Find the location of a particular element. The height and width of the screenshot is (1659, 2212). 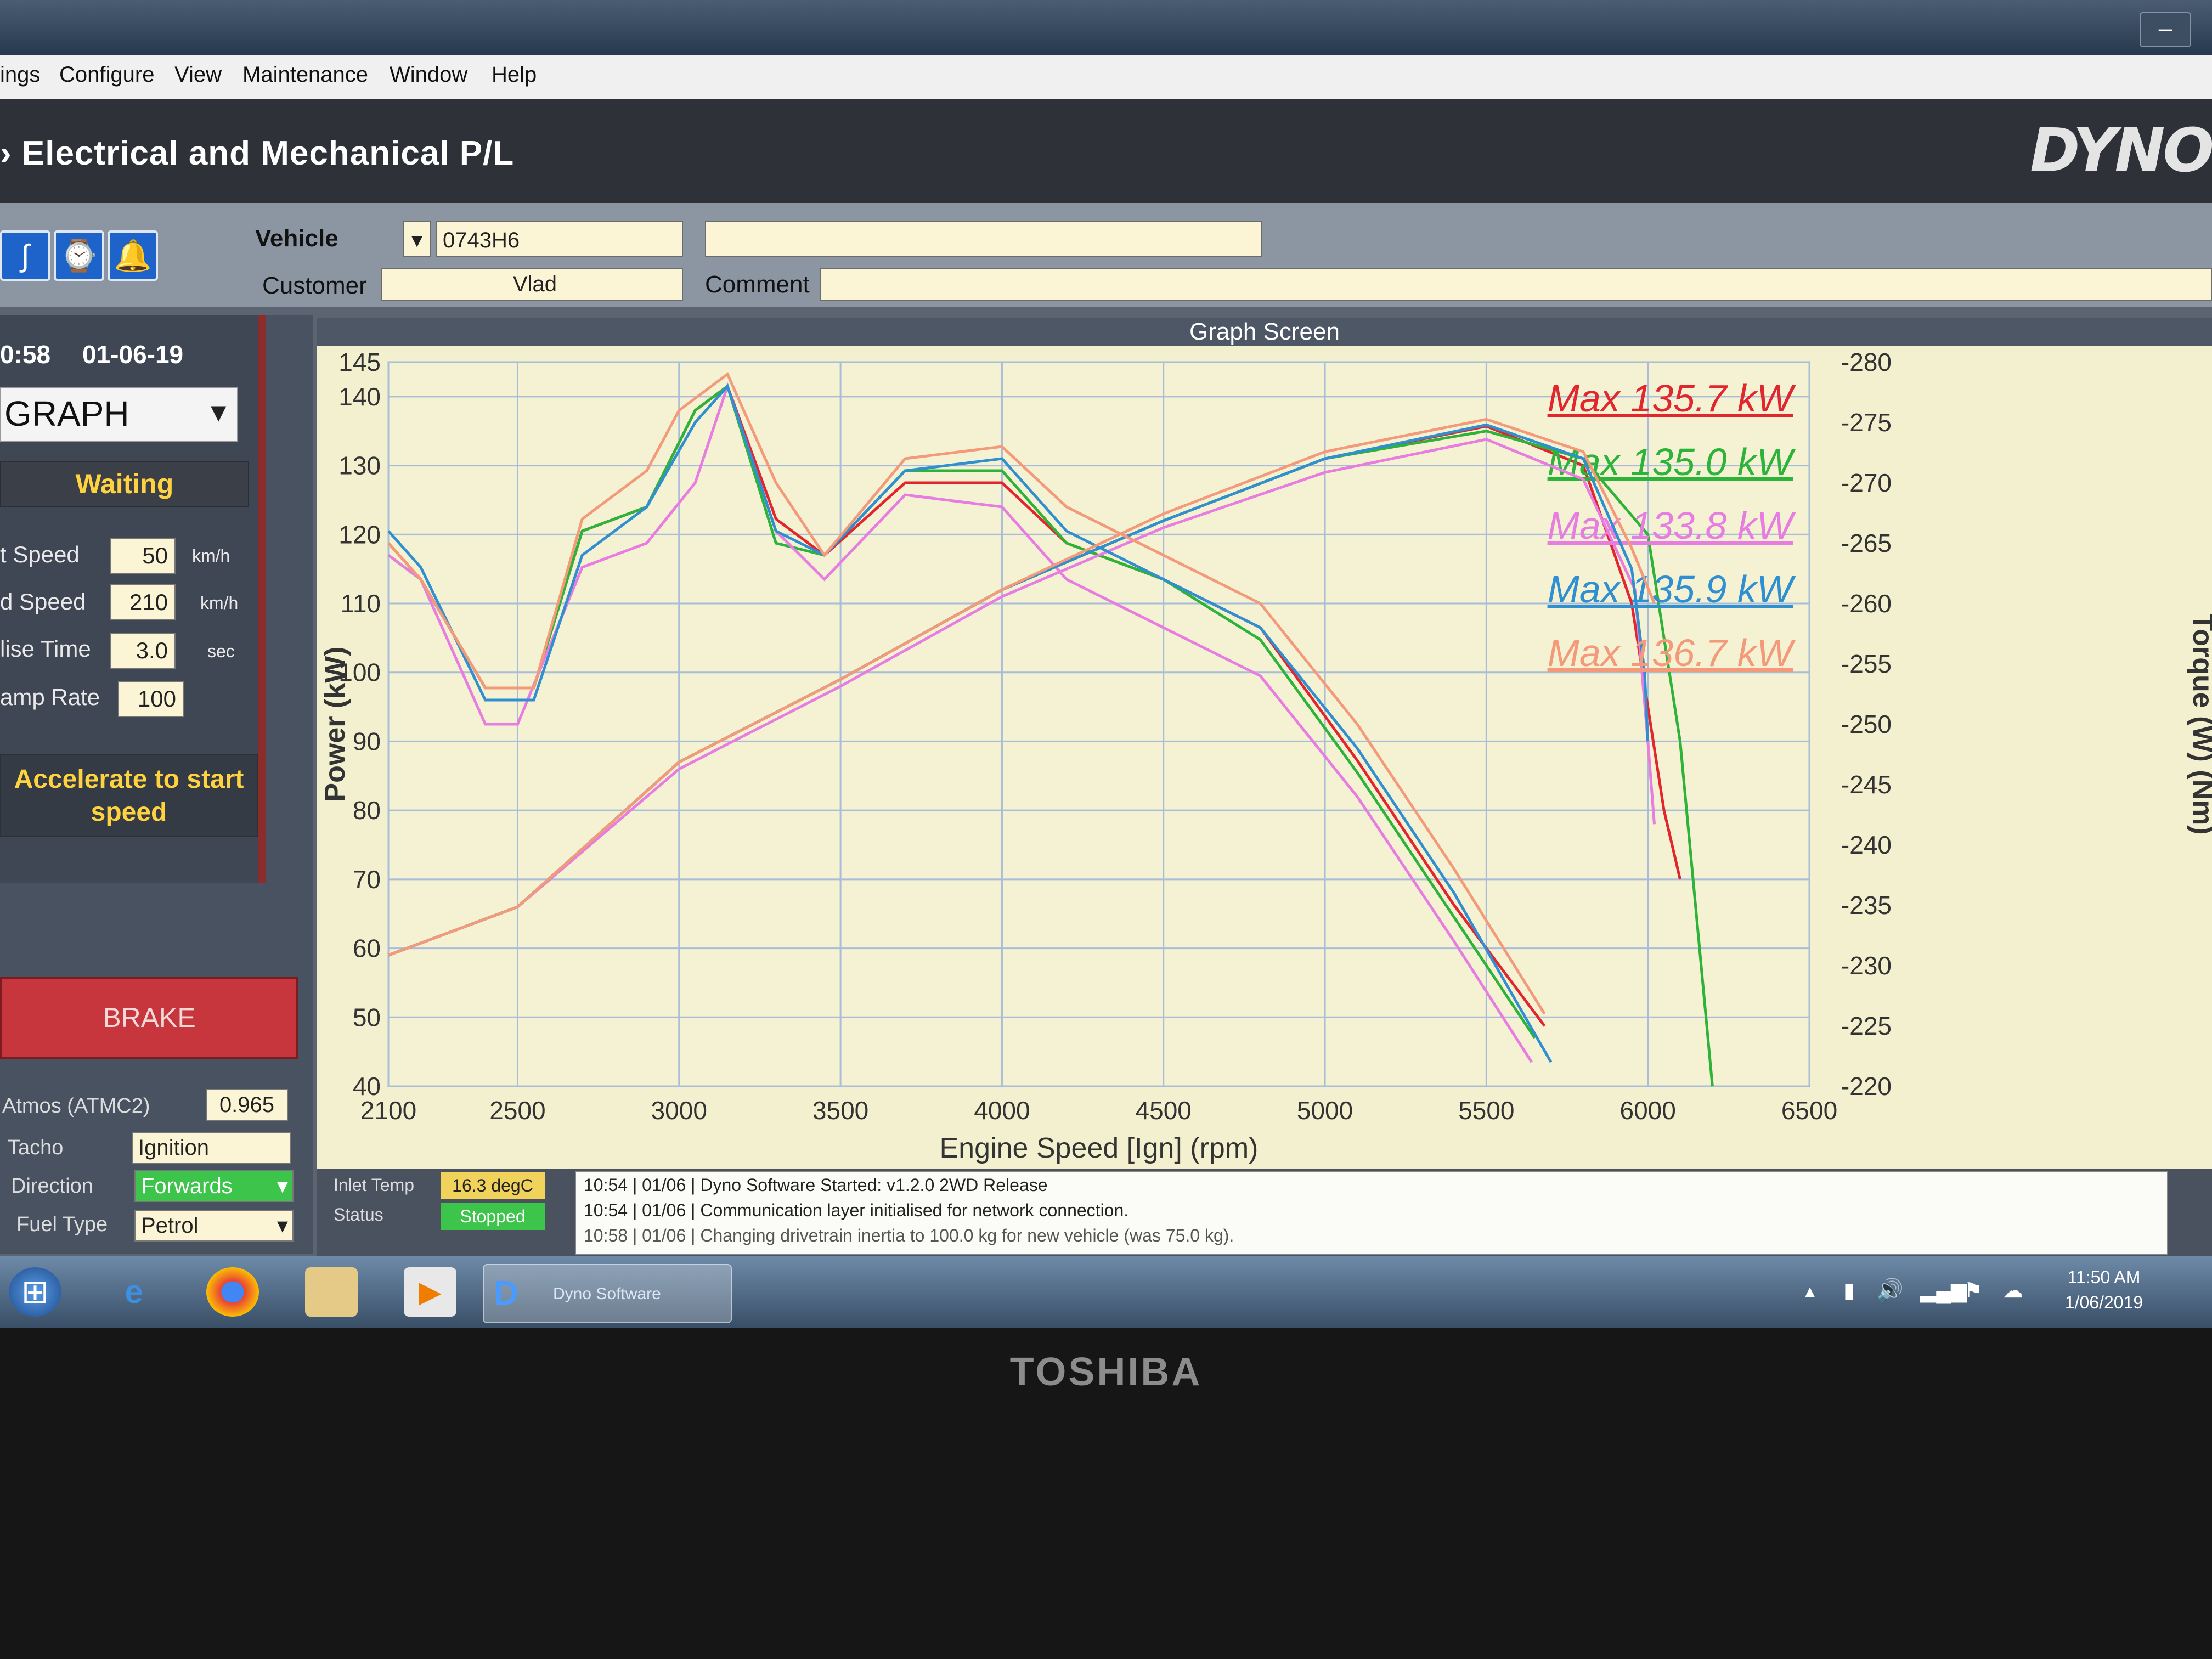

mode-value: GRAPH is located at coordinates (66, 413).